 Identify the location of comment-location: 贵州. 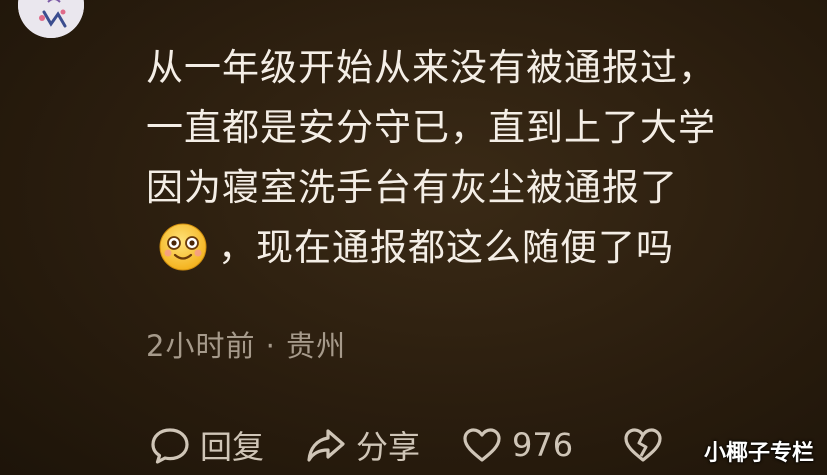
(316, 346).